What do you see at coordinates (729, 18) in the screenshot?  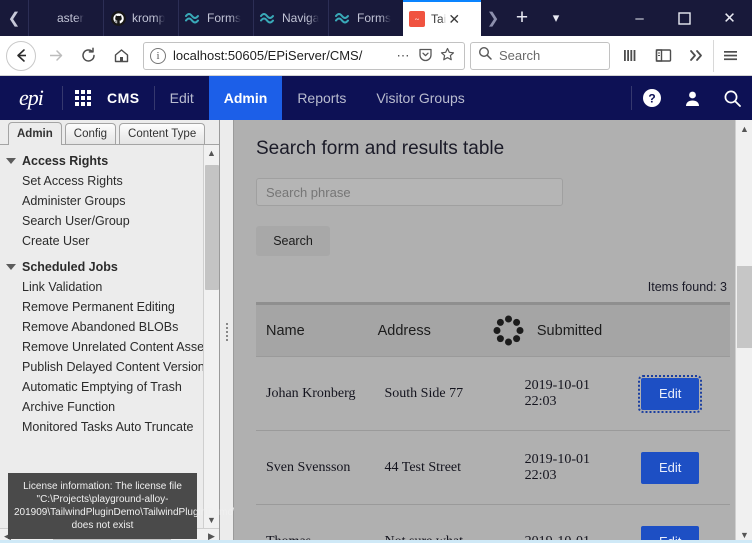 I see `close-window-button: ✕` at bounding box center [729, 18].